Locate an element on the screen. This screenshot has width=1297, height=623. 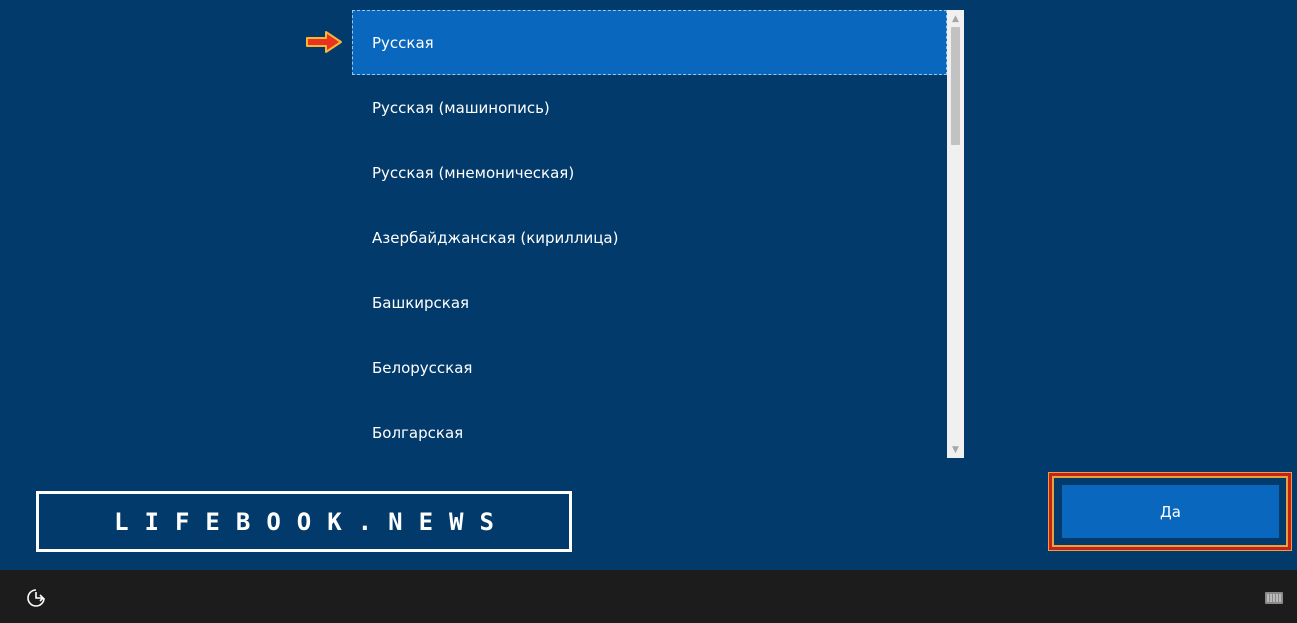
scroll-up-icon: ▲ is located at coordinates (955, 18).